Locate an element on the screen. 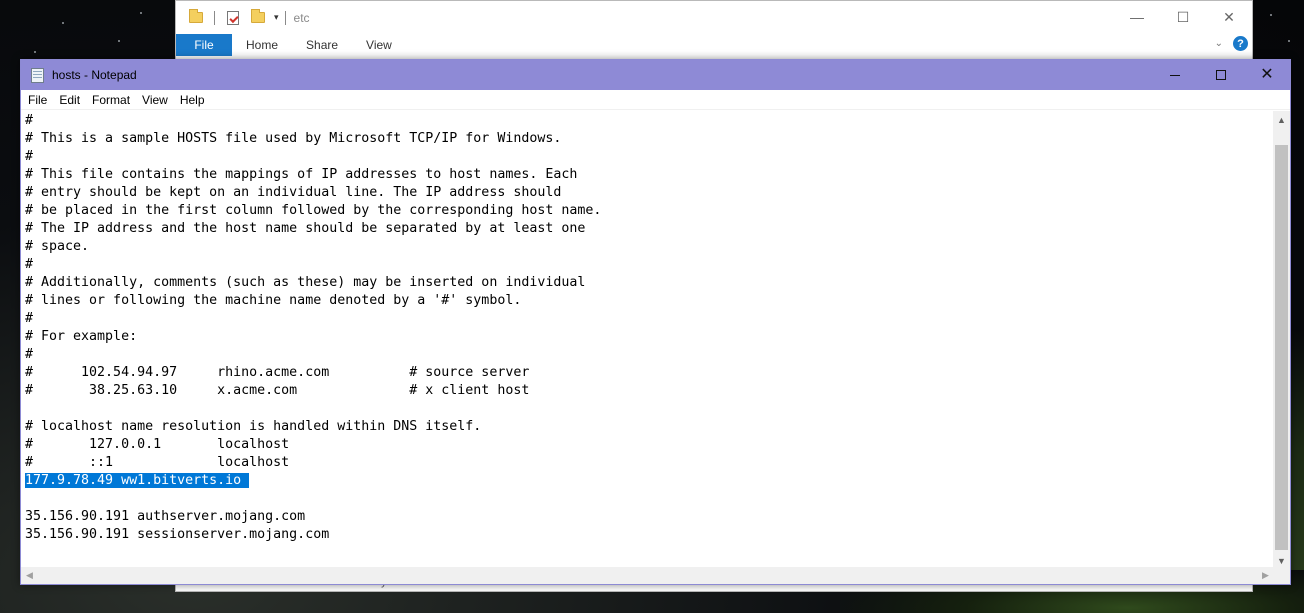 This screenshot has height=613, width=1304. scrollbar-corner is located at coordinates (1281, 575).